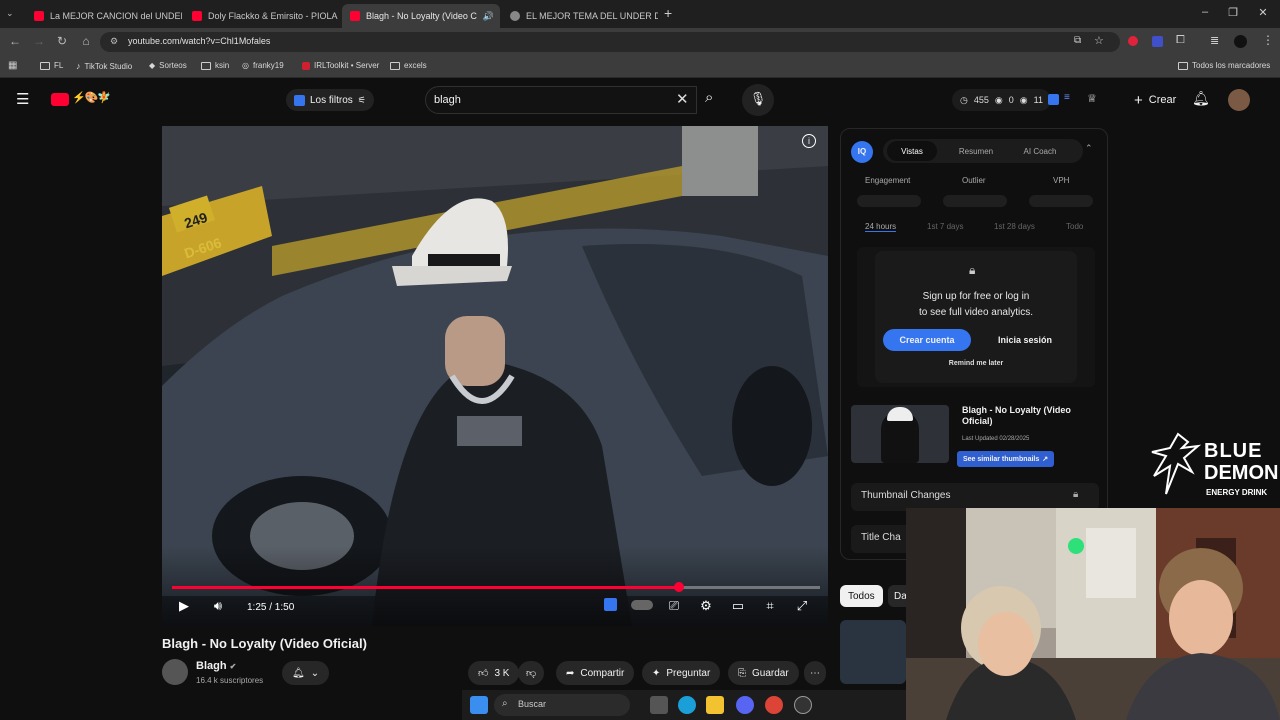 This screenshot has height=720, width=1280. Describe the element at coordinates (659, 705) in the screenshot. I see `task-view-icon` at that location.